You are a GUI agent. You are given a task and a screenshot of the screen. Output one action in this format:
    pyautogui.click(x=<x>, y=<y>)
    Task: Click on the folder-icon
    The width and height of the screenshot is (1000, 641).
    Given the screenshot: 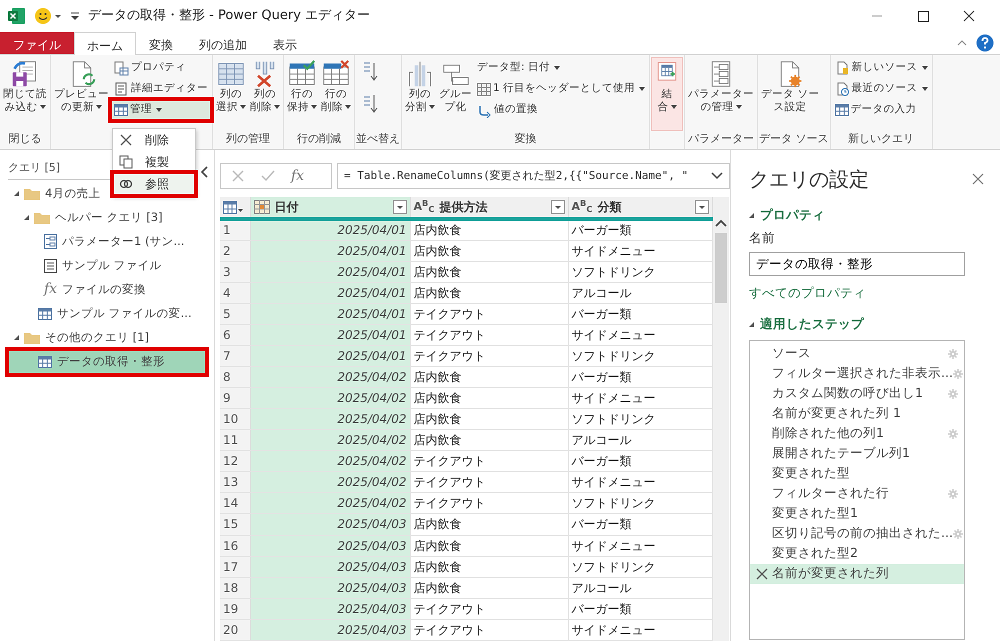 What is the action you would take?
    pyautogui.click(x=32, y=193)
    